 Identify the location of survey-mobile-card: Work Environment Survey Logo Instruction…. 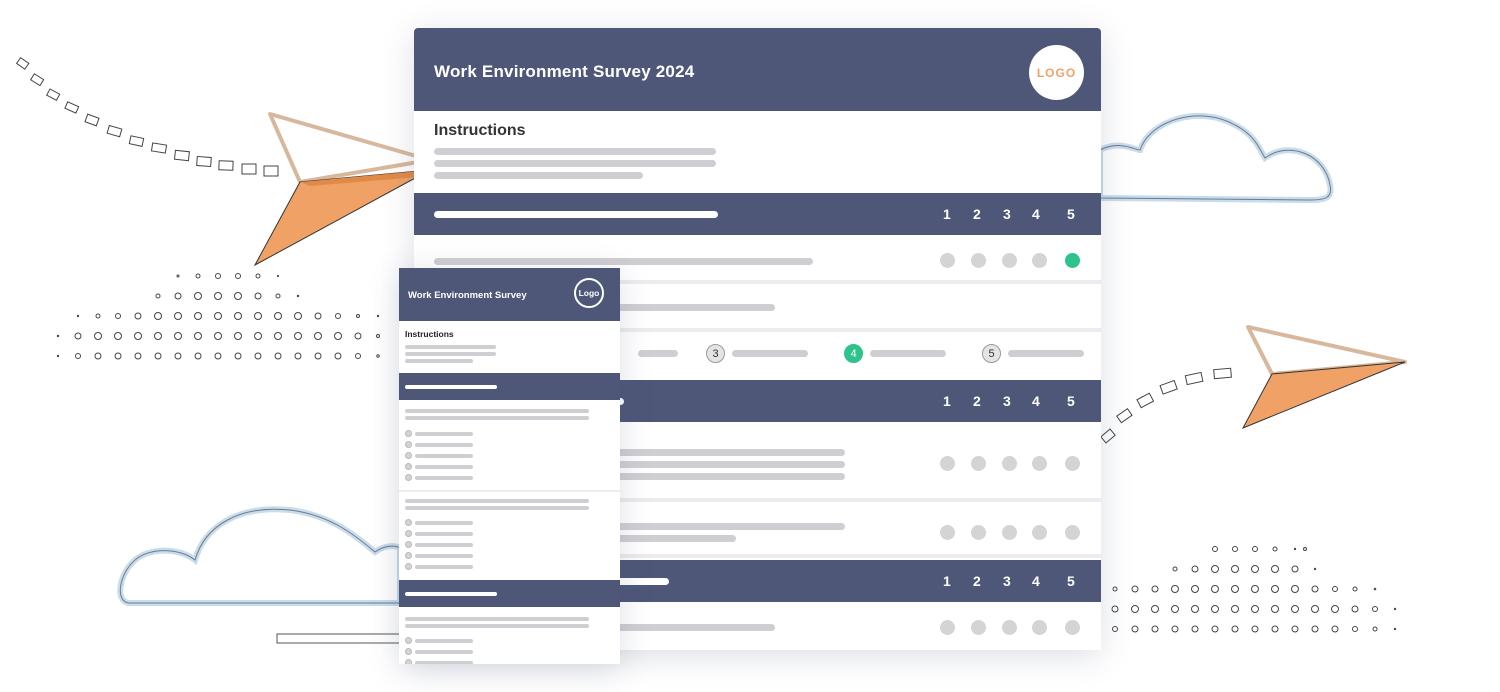
(509, 466).